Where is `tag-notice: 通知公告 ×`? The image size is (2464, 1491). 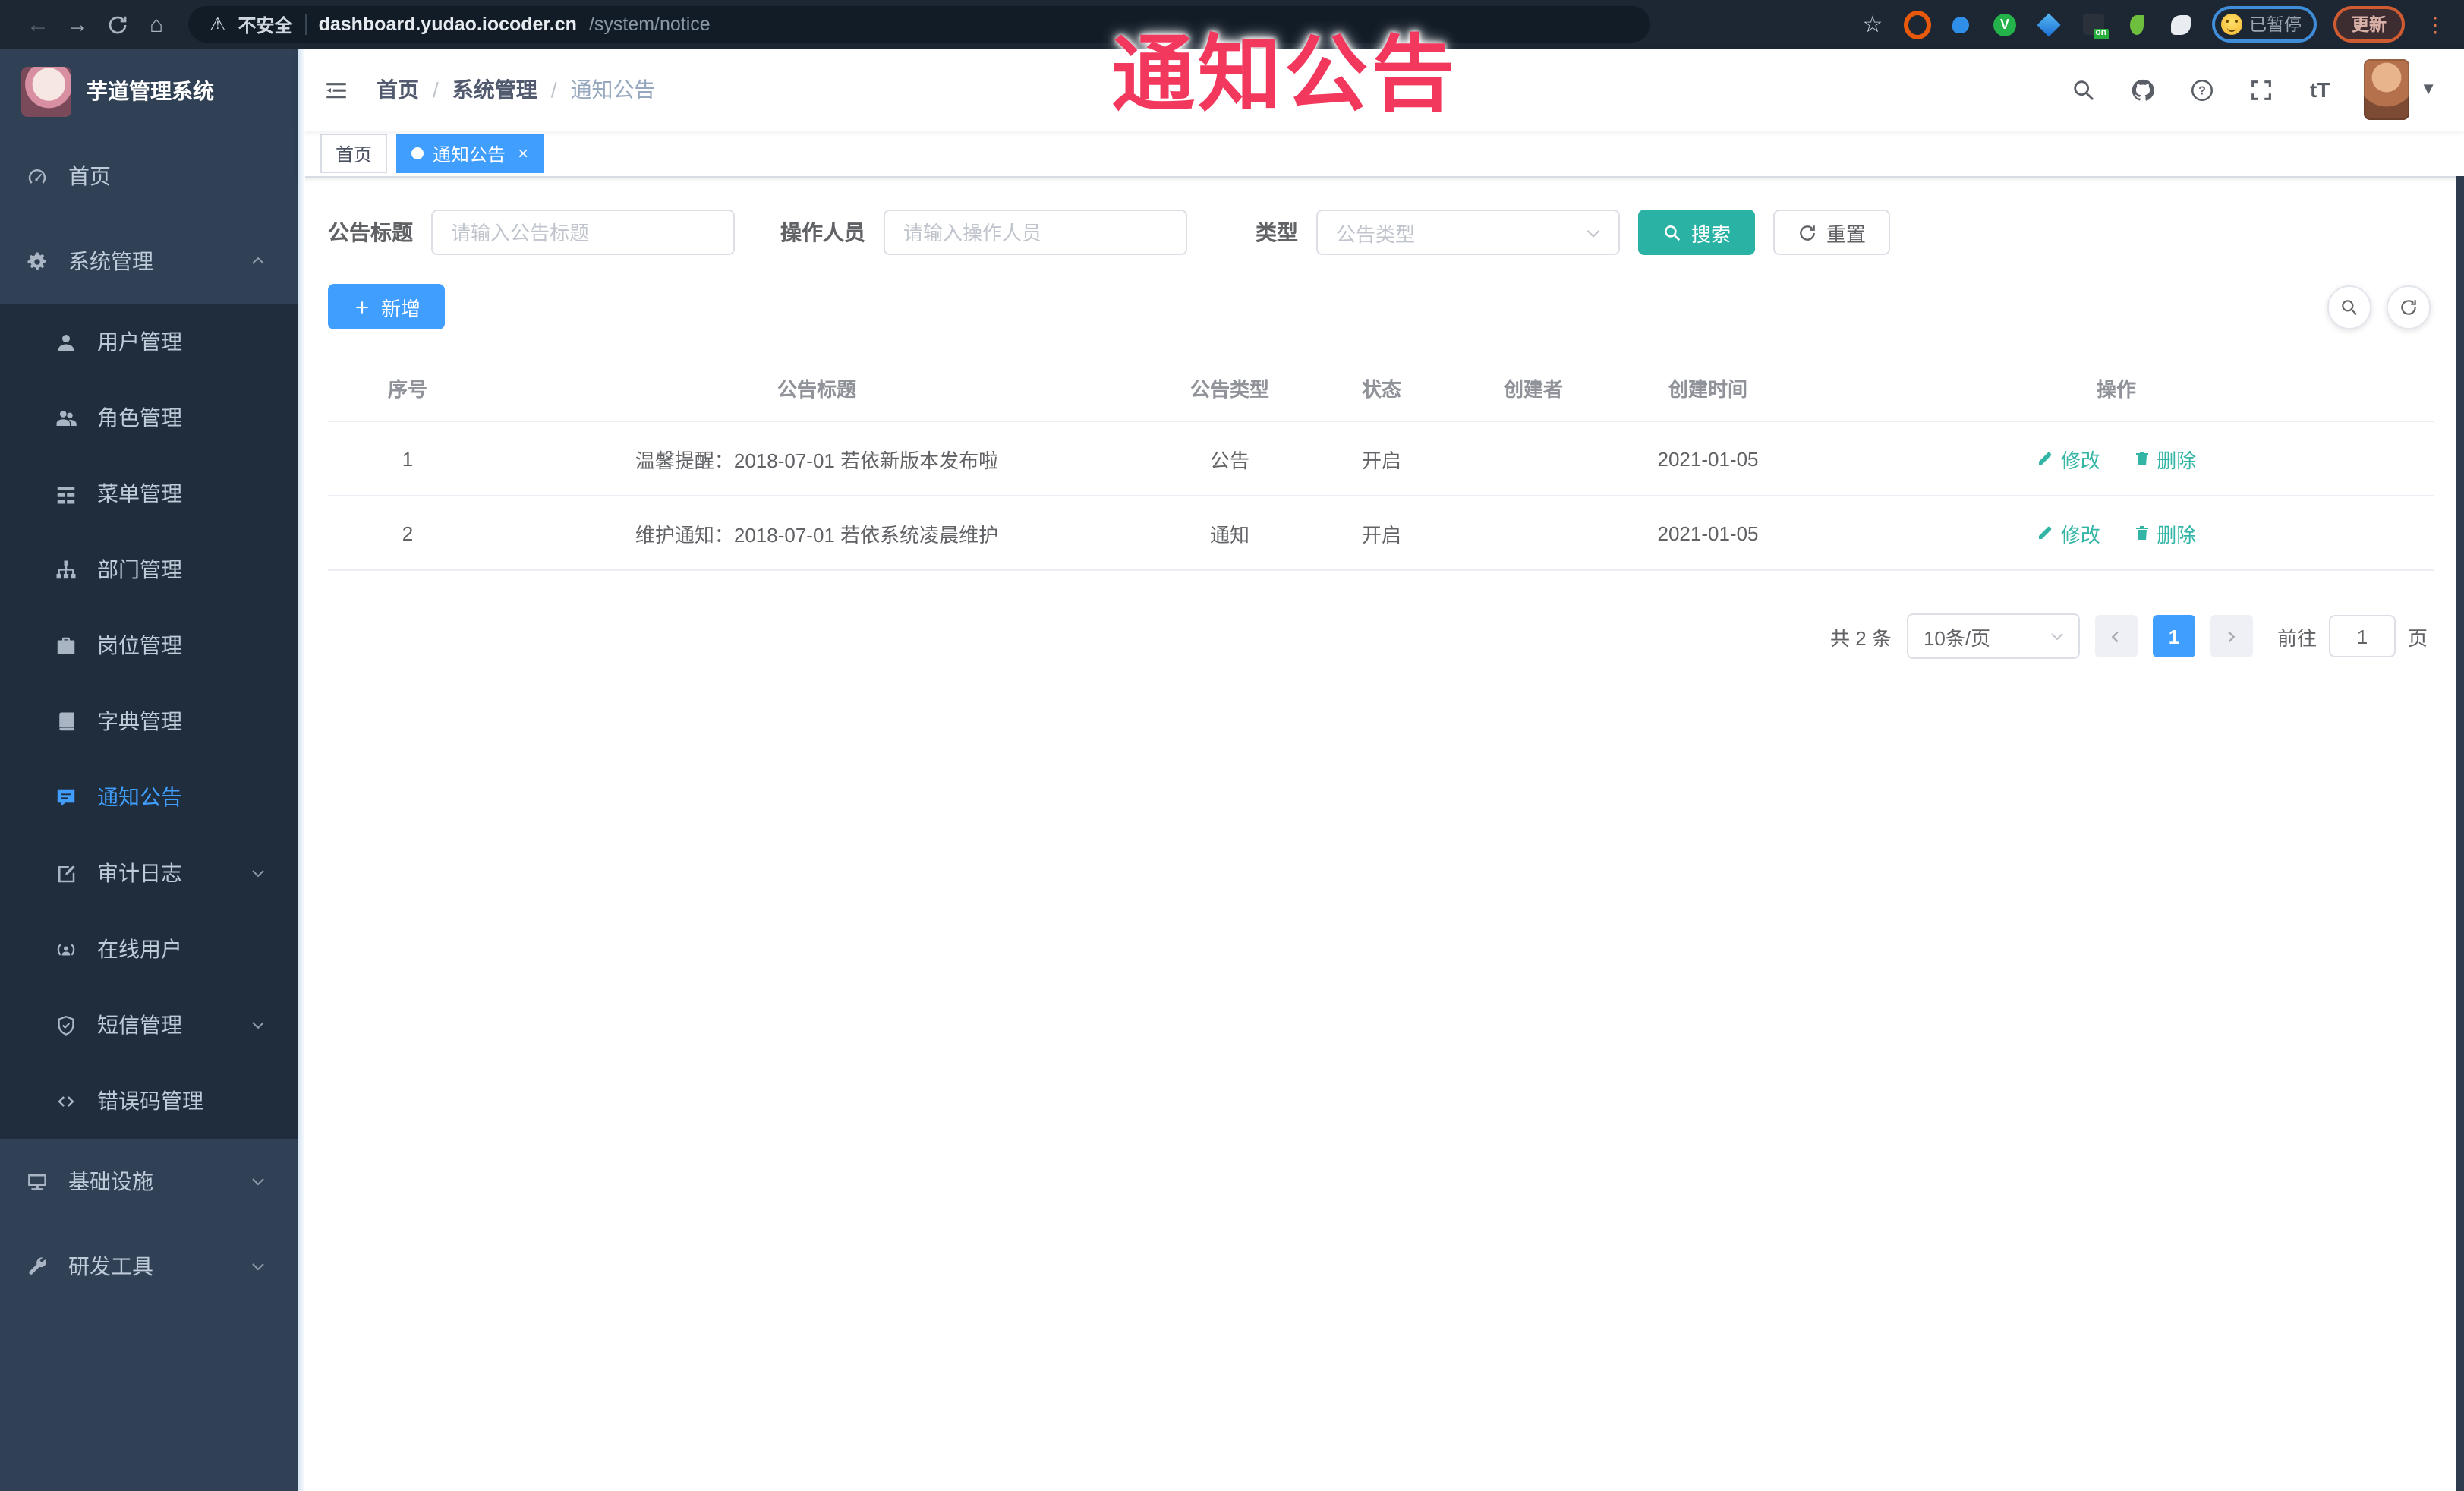
tag-notice: 通知公告 × is located at coordinates (470, 153).